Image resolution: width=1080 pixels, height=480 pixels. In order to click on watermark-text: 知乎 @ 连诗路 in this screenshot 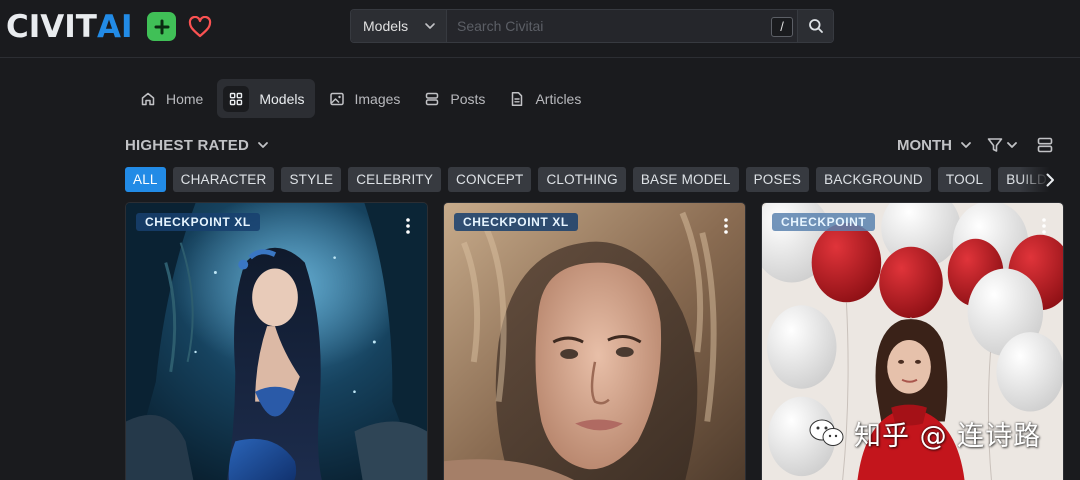, I will do `click(948, 436)`.